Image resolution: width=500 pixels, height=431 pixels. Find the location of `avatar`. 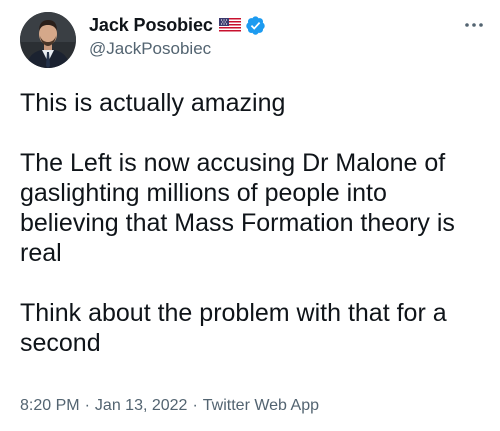

avatar is located at coordinates (48, 40).